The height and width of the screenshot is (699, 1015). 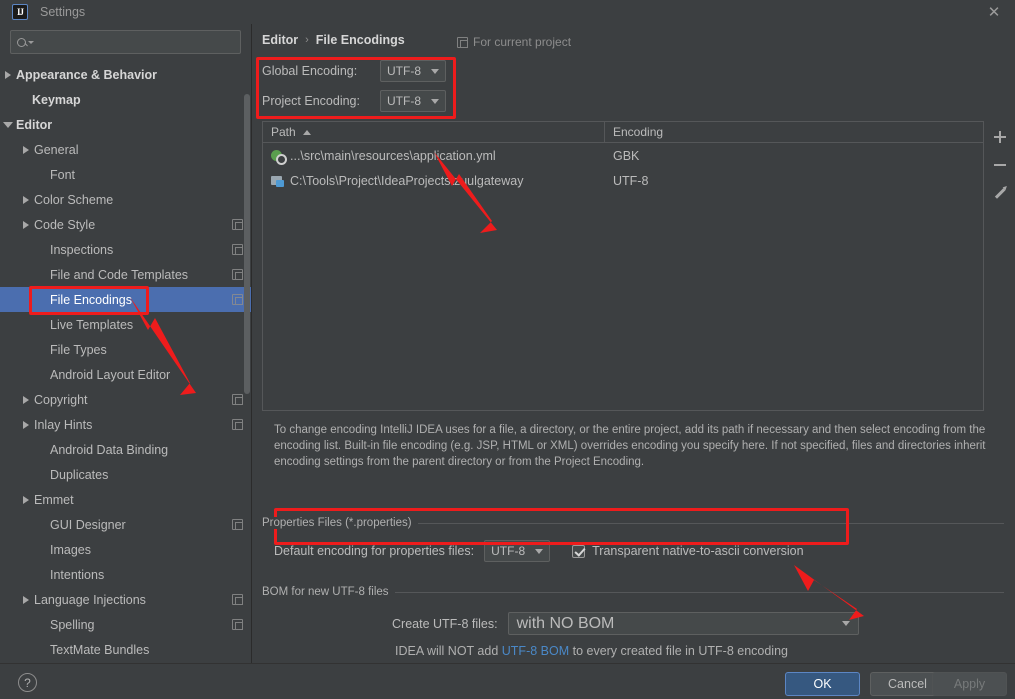 What do you see at coordinates (34, 124) in the screenshot?
I see `sidebar-item-label: Editor` at bounding box center [34, 124].